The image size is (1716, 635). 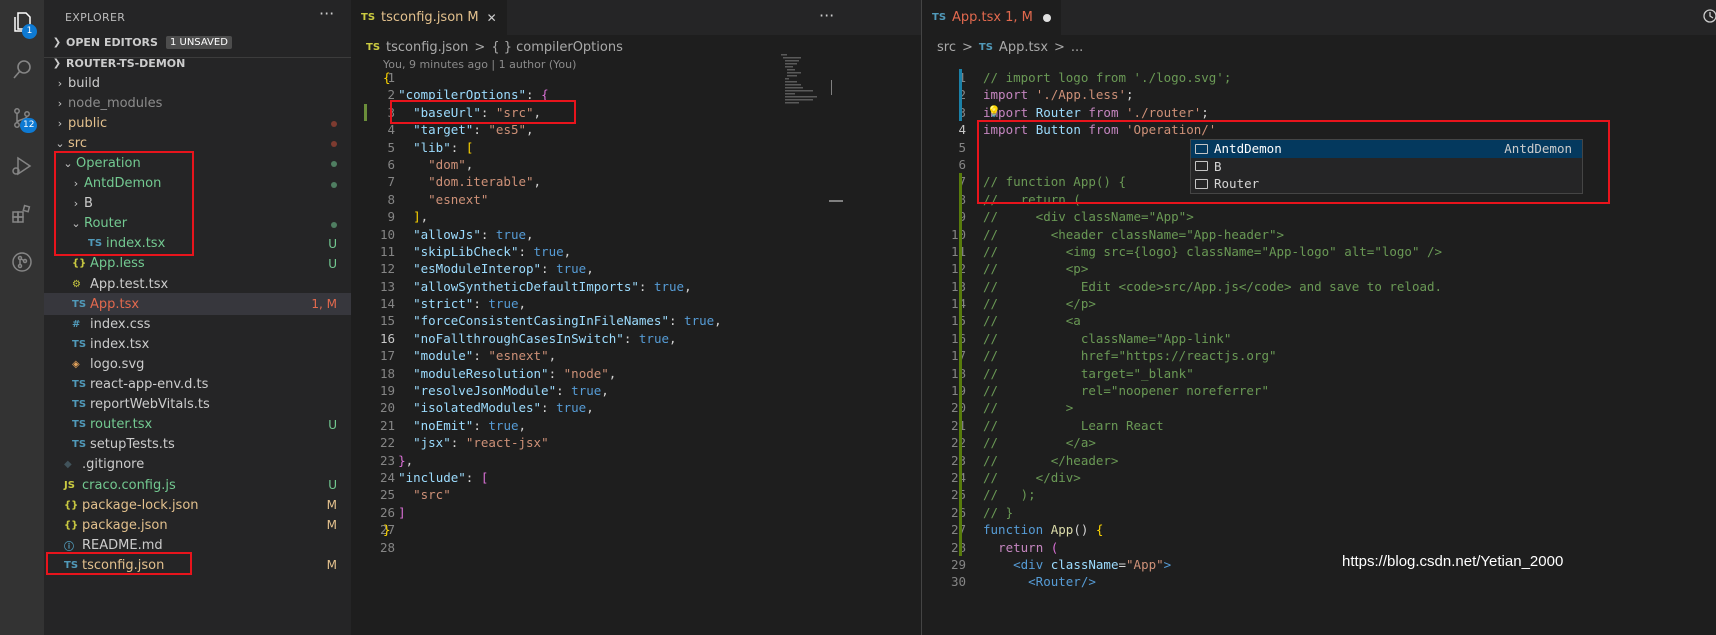 I want to click on tree-item-label: App.less, so click(x=117, y=264).